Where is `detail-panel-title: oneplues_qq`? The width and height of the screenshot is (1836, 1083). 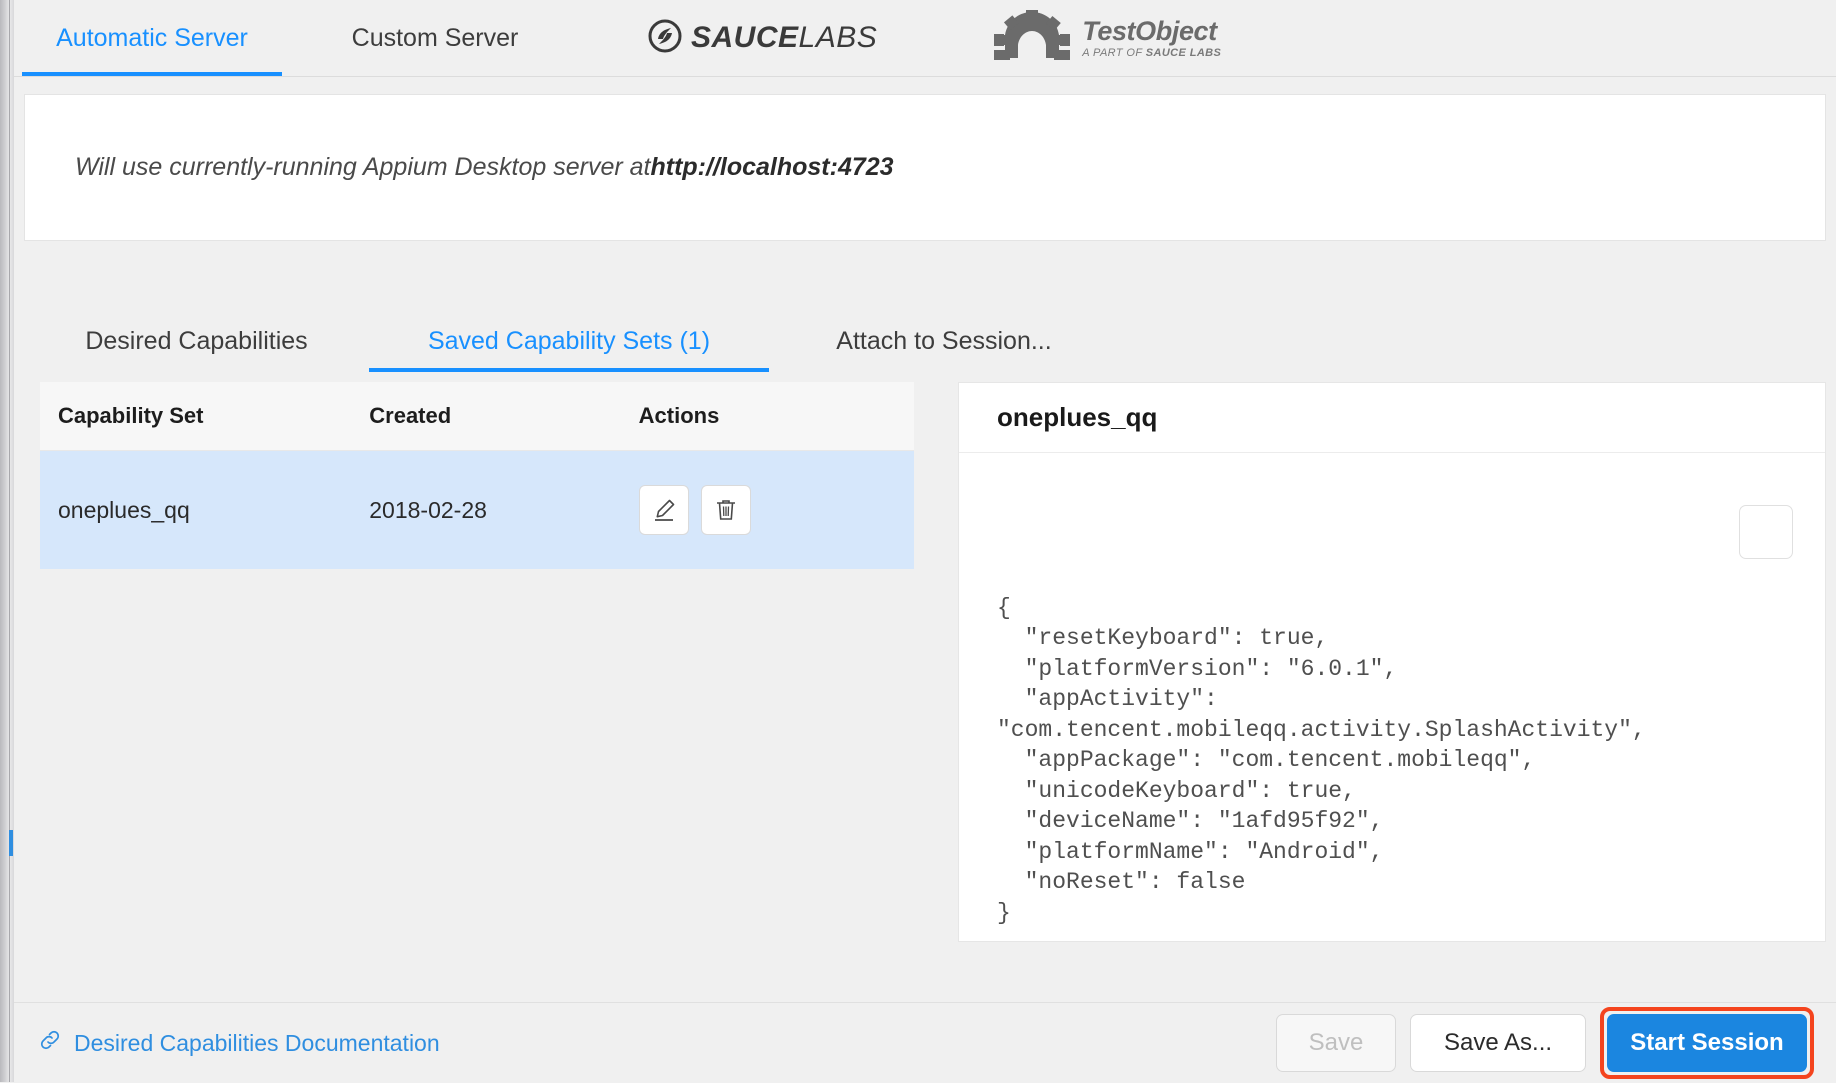
detail-panel-title: oneplues_qq is located at coordinates (1392, 418).